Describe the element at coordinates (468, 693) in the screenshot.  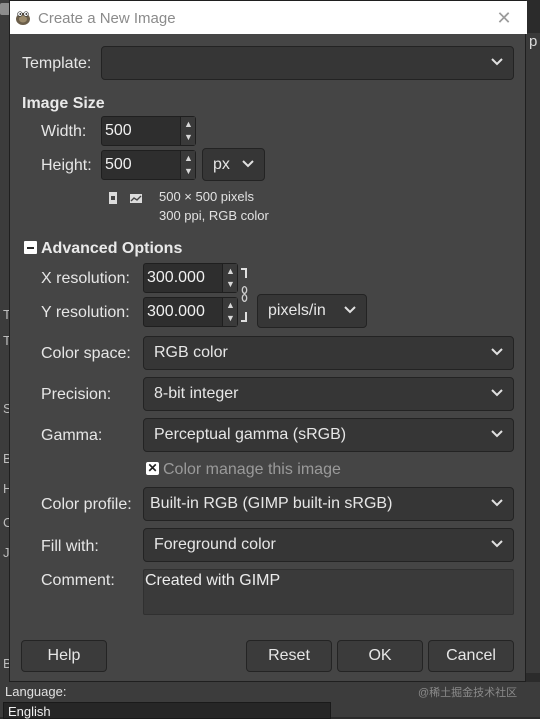
I see `watermark: @稀土掘金技术社区` at that location.